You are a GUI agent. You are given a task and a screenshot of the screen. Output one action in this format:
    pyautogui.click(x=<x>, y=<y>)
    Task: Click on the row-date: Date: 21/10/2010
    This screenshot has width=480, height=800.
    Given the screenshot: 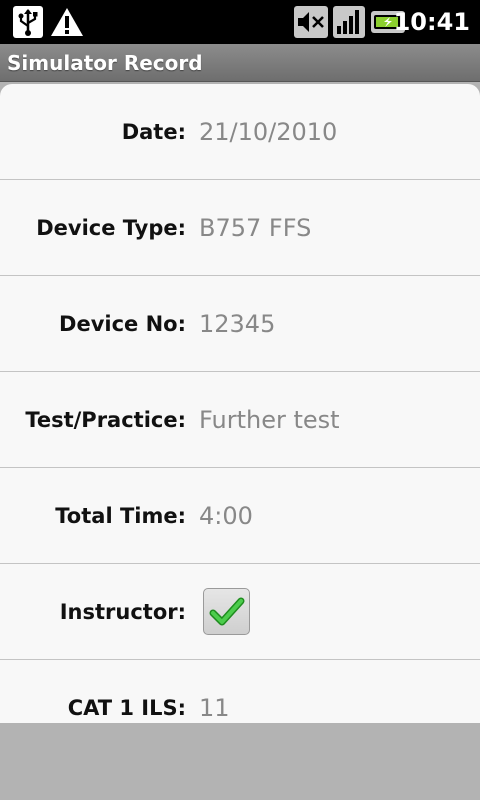 What is the action you would take?
    pyautogui.click(x=240, y=132)
    